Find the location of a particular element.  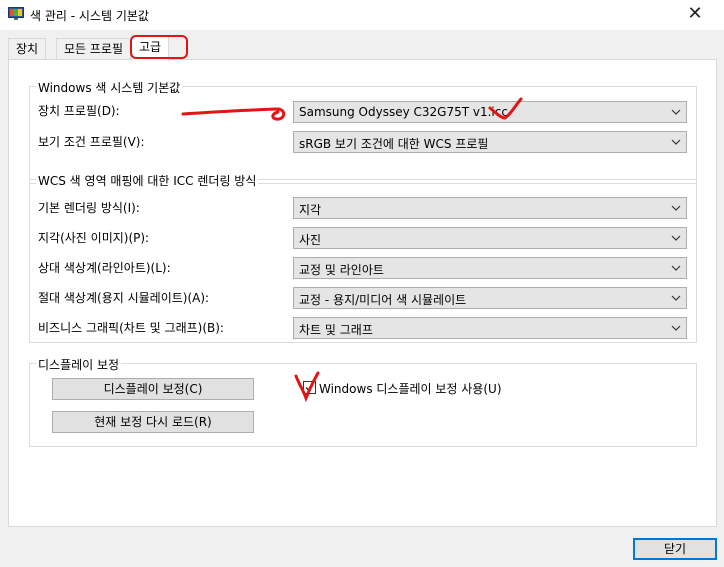

close-window-button: ✕ is located at coordinates (695, 14).